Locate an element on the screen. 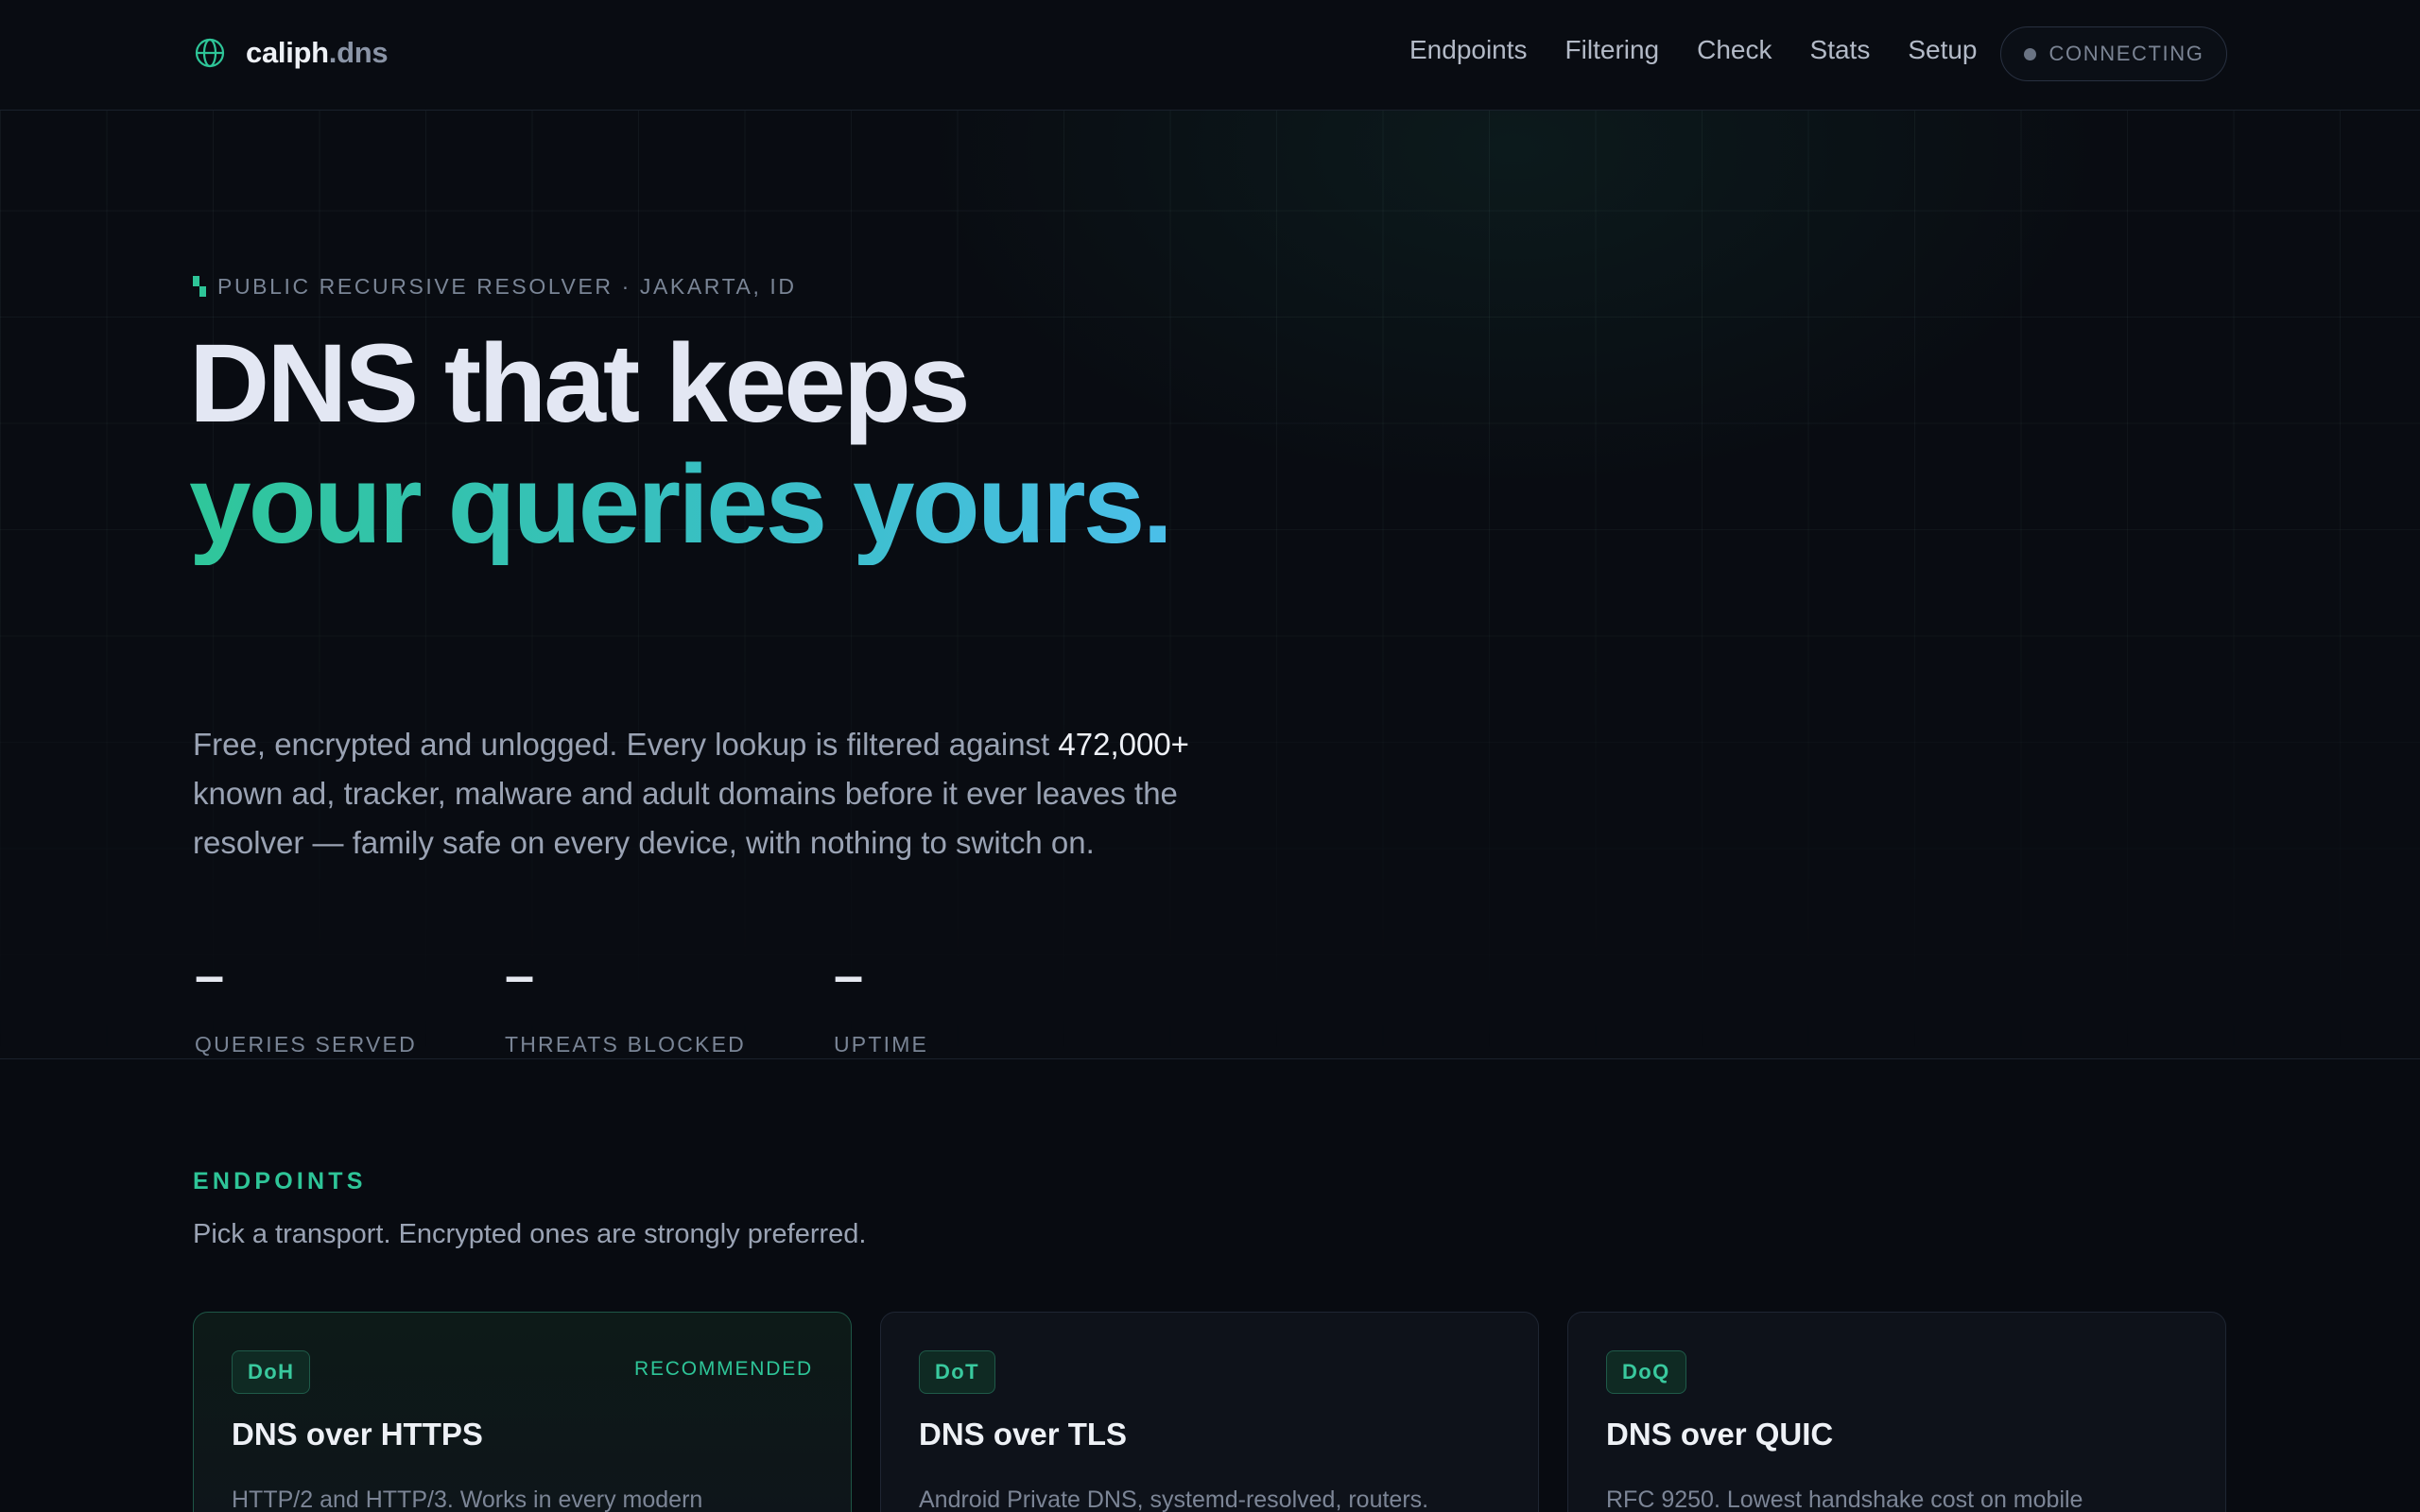 The width and height of the screenshot is (2420, 1512). stat-uptime: – UPTIME is located at coordinates (881, 1002).